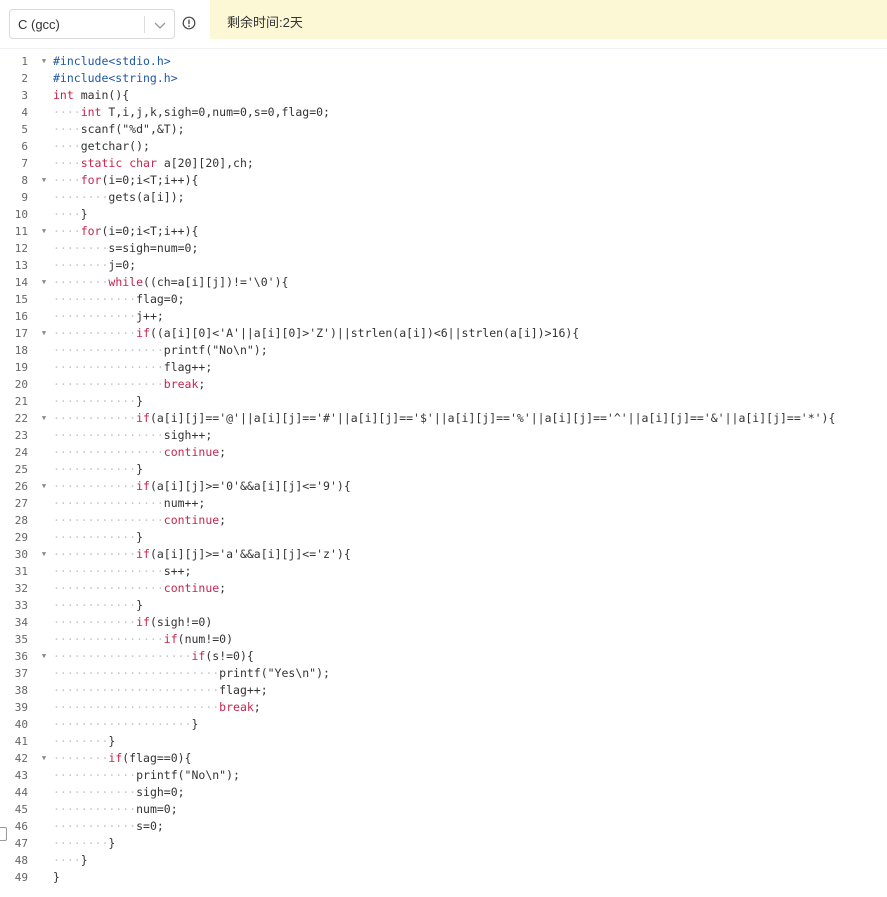  I want to click on line-number: 31, so click(21, 571).